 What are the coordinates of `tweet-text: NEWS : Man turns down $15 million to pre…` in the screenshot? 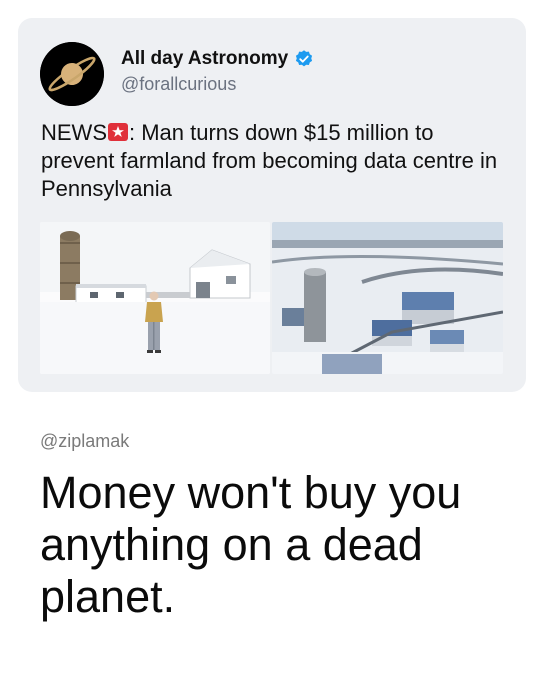 It's located at (276, 161).